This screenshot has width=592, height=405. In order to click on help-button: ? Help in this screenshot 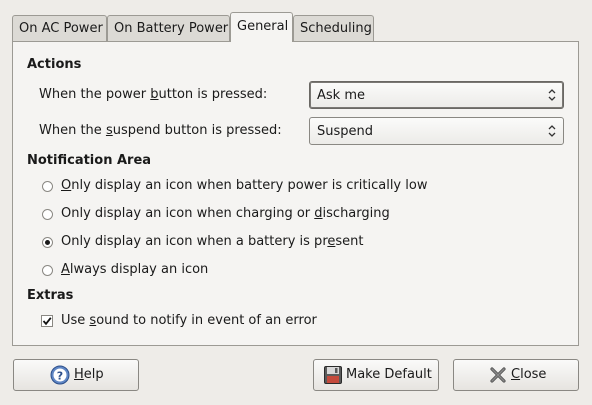, I will do `click(76, 375)`.